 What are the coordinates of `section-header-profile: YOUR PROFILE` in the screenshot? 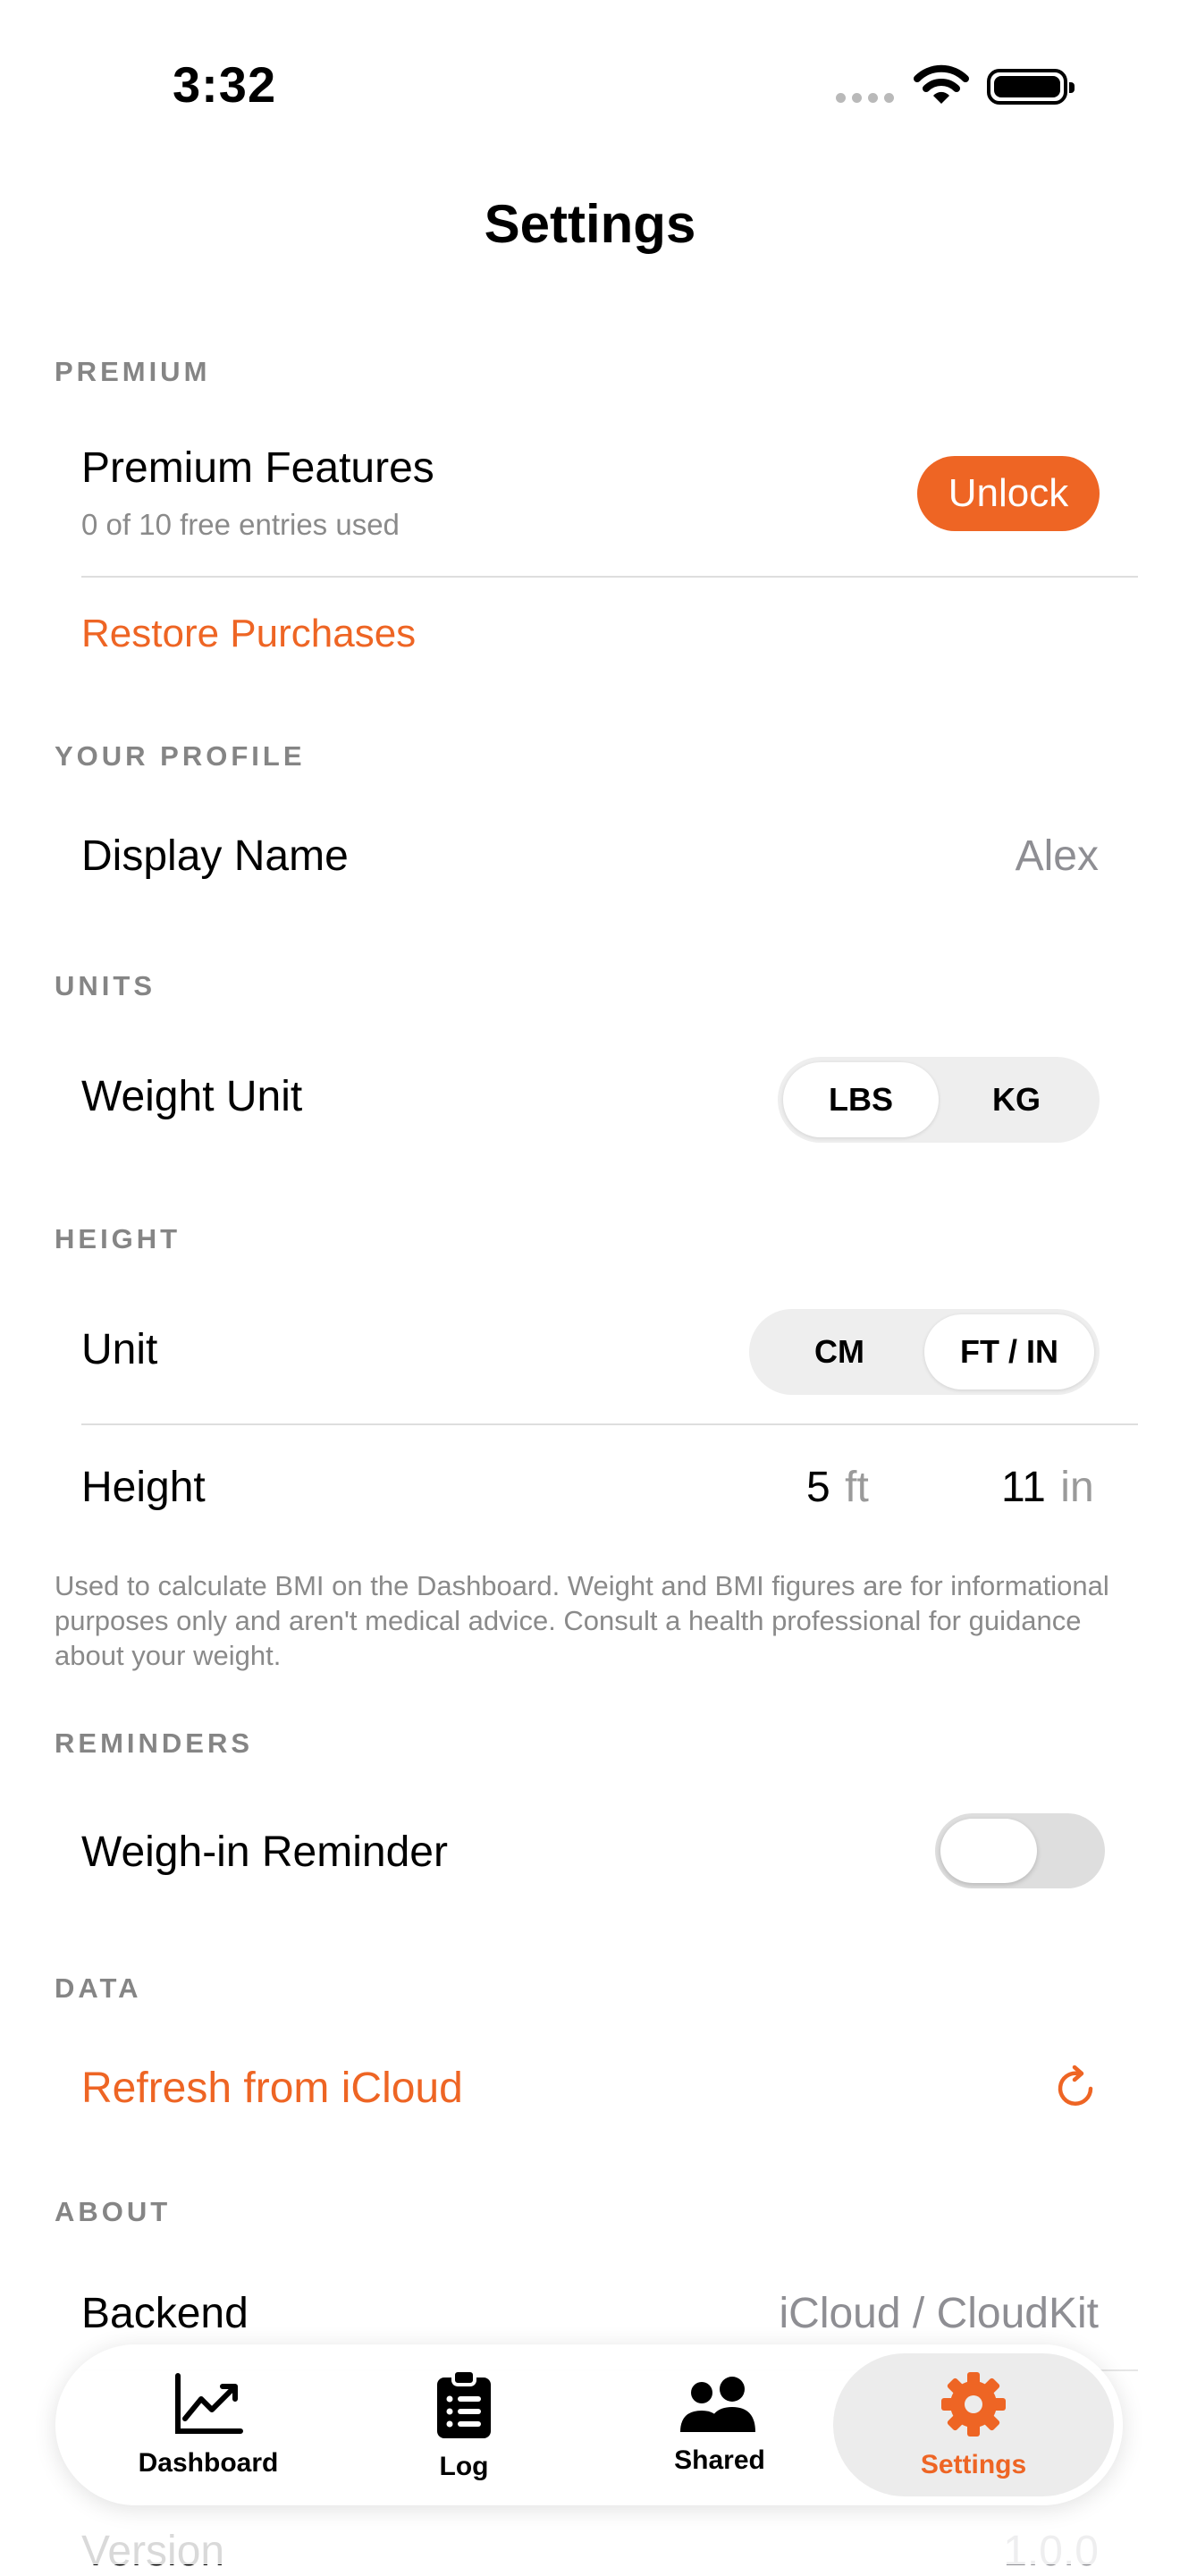 It's located at (180, 756).